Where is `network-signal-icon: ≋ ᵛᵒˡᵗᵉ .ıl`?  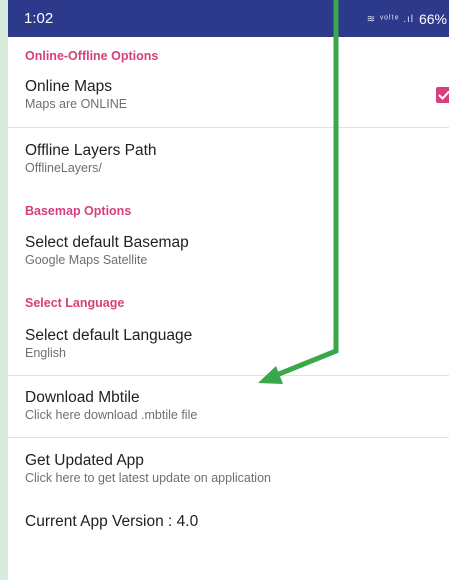 network-signal-icon: ≋ ᵛᵒˡᵗᵉ .ıl is located at coordinates (390, 19).